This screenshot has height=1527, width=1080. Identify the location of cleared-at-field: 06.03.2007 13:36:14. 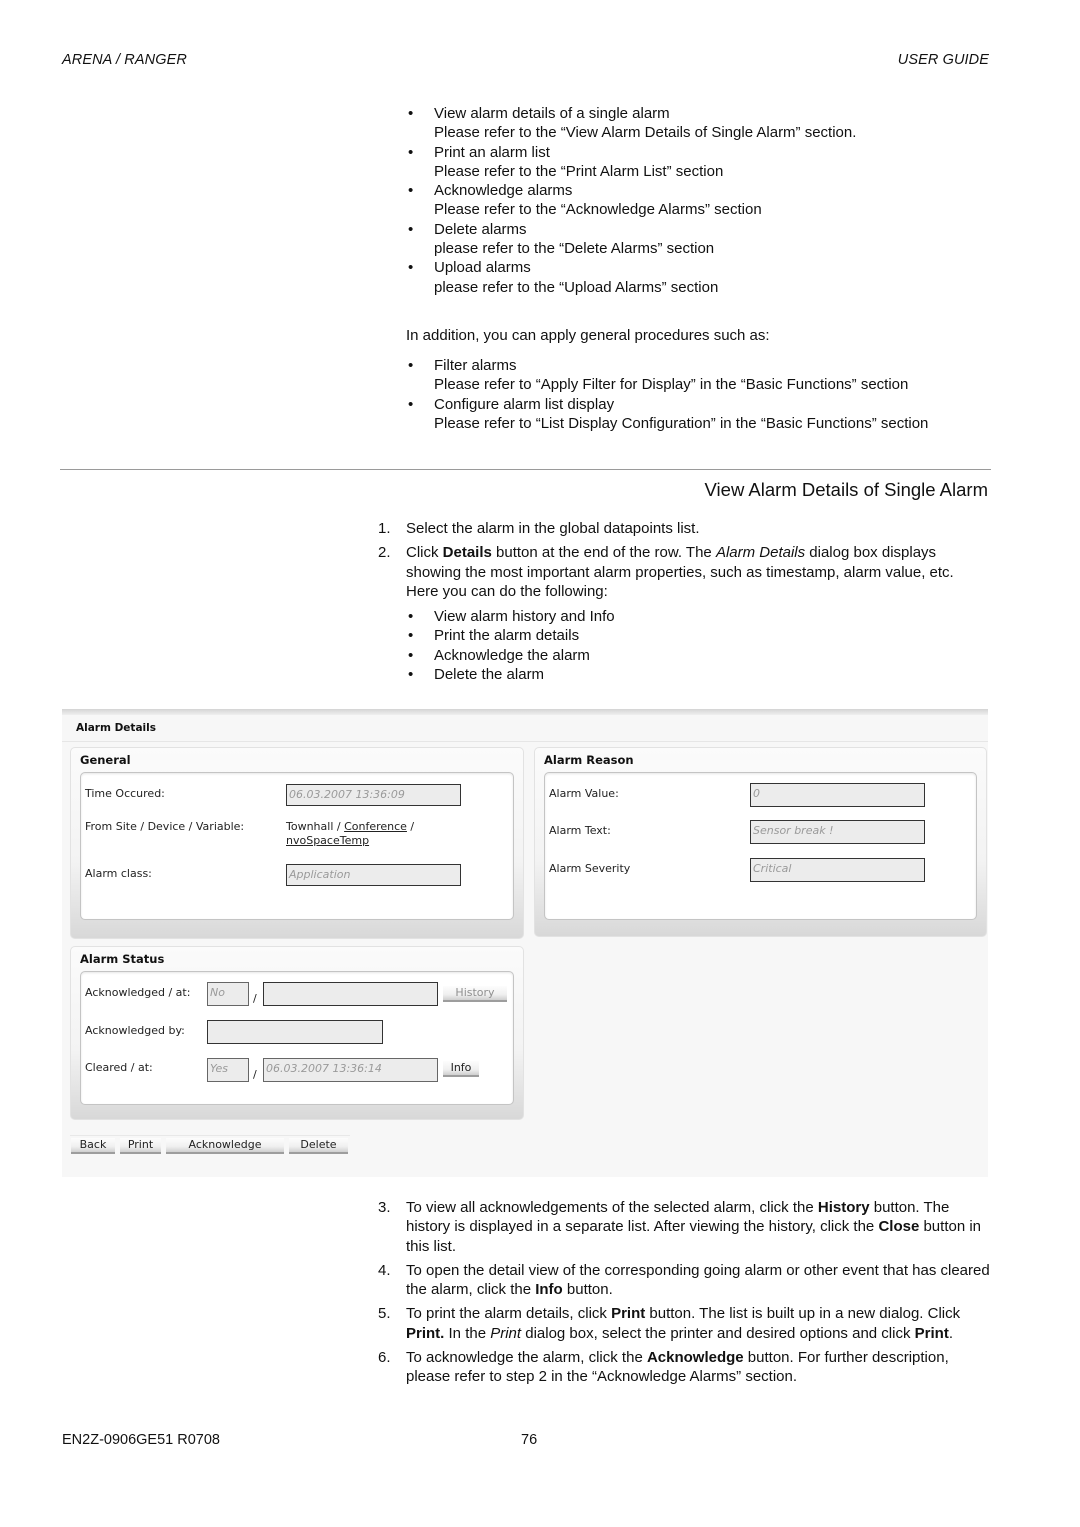
(350, 1070).